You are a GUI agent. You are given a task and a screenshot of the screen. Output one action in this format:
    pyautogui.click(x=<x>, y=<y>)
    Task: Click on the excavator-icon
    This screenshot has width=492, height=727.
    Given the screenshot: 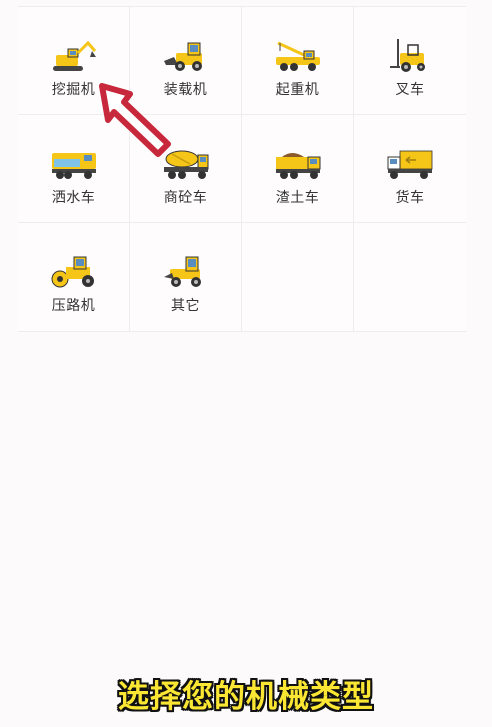 What is the action you would take?
    pyautogui.click(x=74, y=55)
    